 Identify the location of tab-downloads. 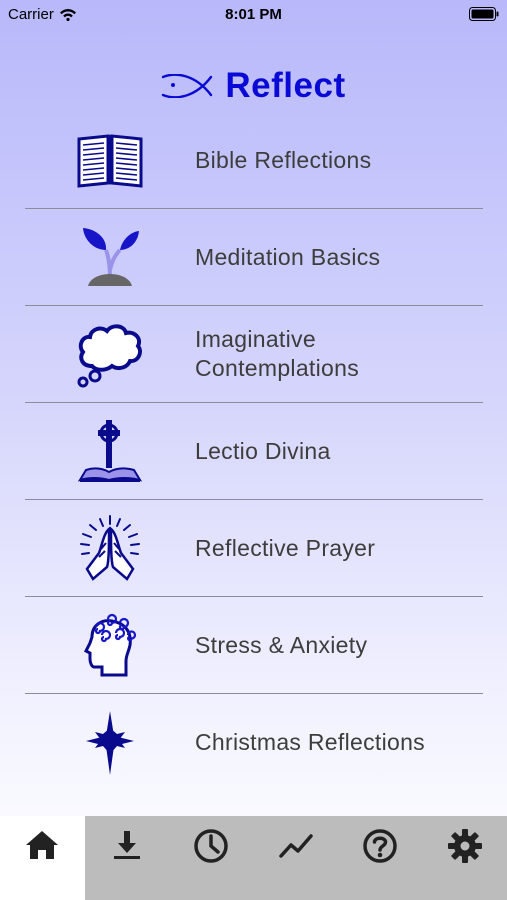
(127, 858).